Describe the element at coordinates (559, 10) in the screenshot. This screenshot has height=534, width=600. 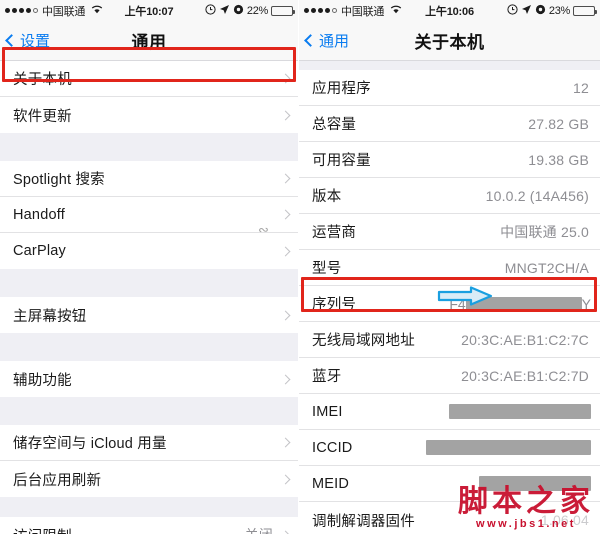
I see `battery-percent-label: 23%` at that location.